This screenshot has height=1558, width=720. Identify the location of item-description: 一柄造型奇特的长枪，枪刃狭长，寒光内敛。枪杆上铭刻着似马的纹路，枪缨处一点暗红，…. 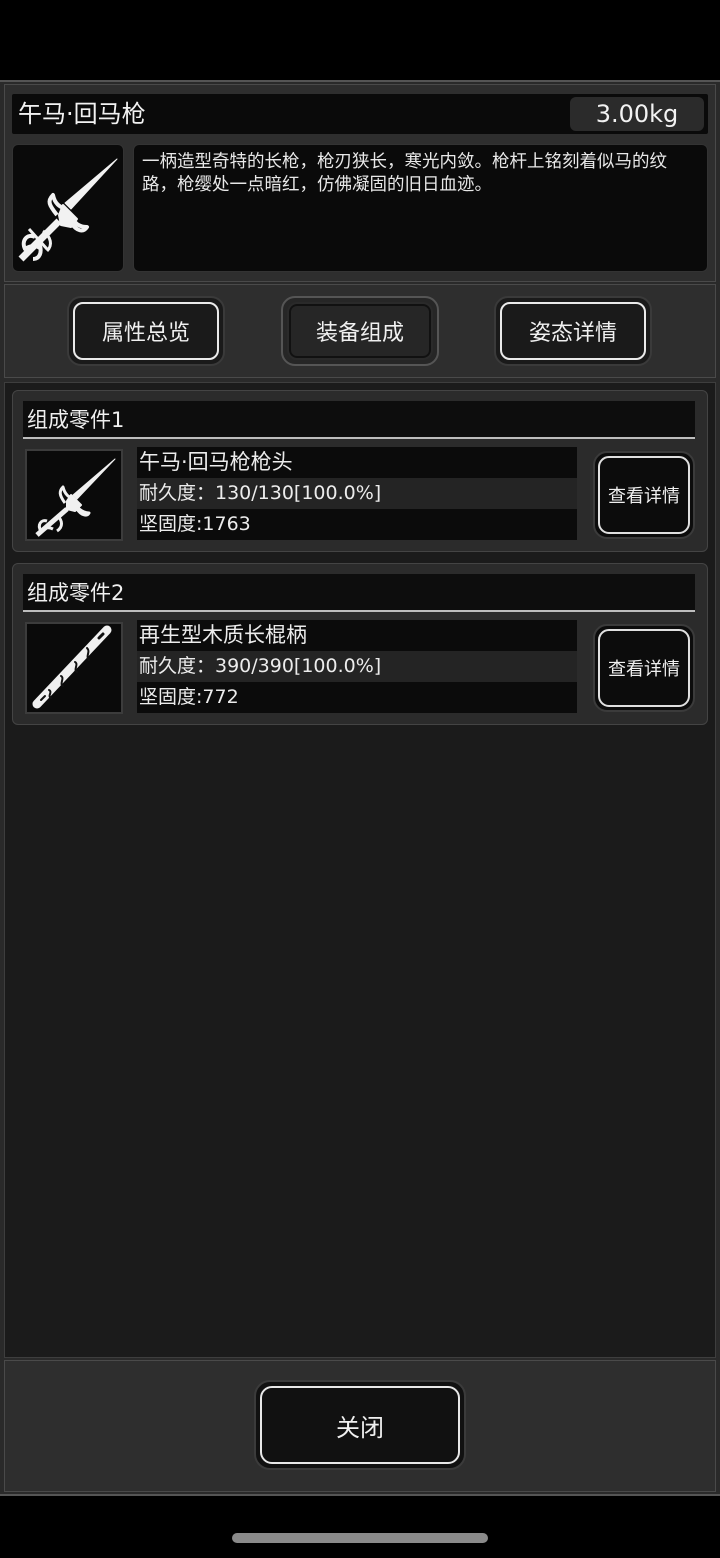
(420, 208).